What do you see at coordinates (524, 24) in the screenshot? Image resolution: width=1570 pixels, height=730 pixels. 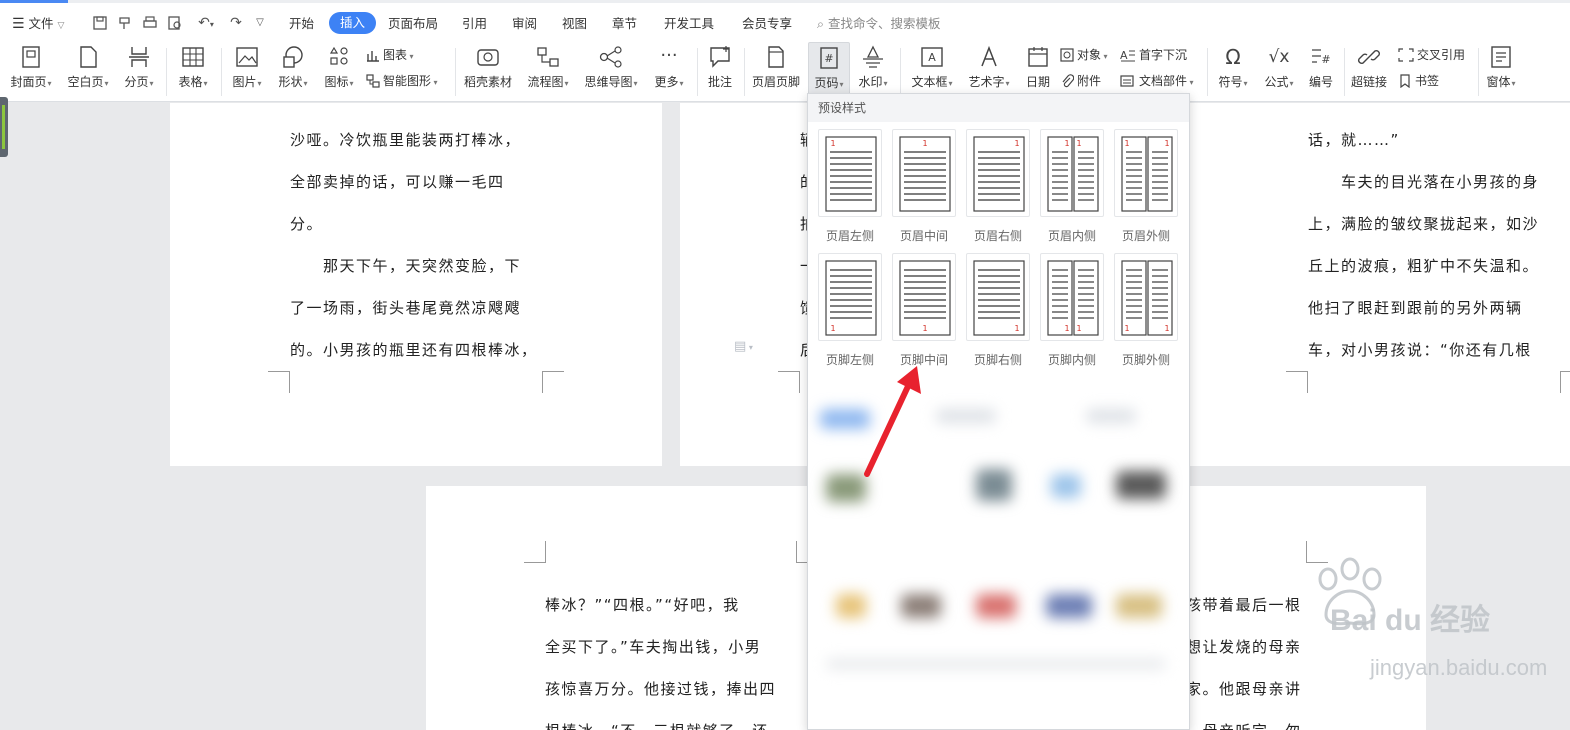 I see `tab-review: 审阅` at bounding box center [524, 24].